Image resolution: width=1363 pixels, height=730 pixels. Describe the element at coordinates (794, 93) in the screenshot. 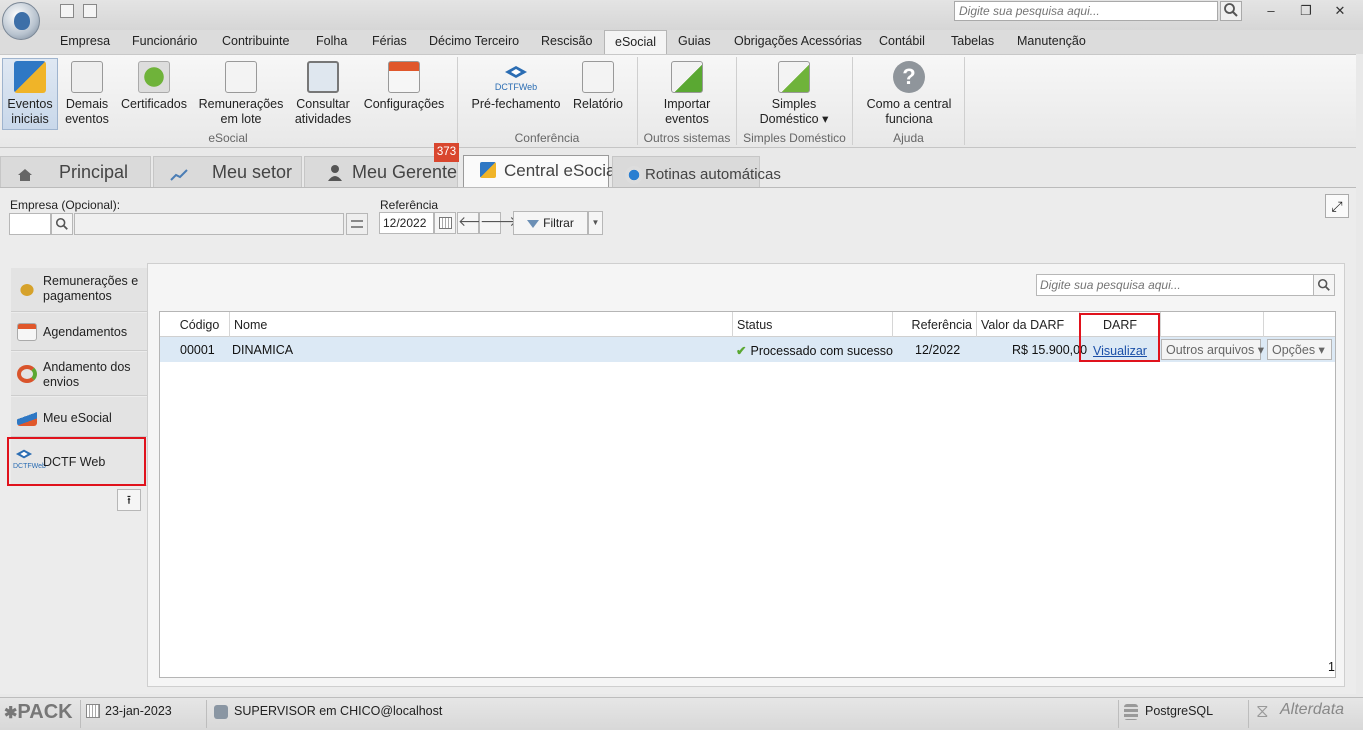

I see `simples-domestico-button: Simples Doméstico ▾` at that location.